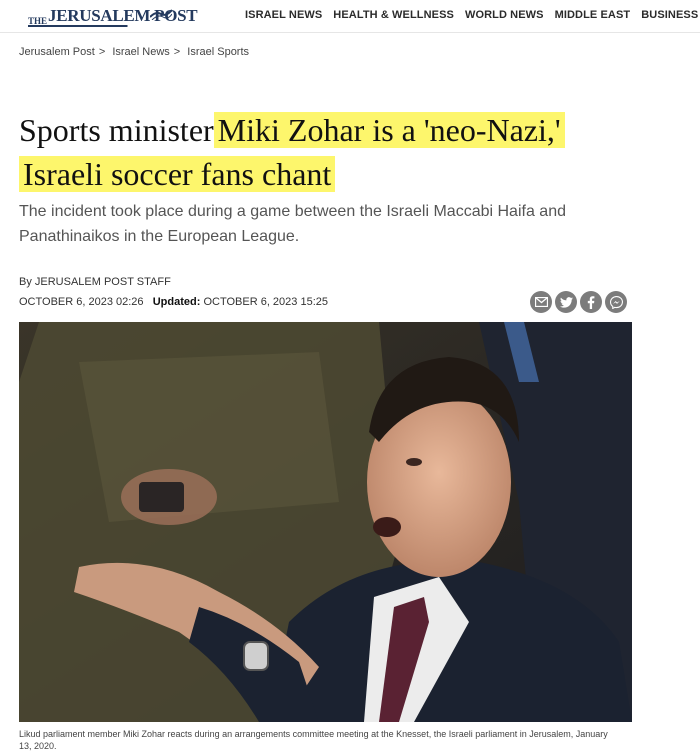 Image resolution: width=700 pixels, height=753 pixels. What do you see at coordinates (99, 26) in the screenshot?
I see `logo-underline` at bounding box center [99, 26].